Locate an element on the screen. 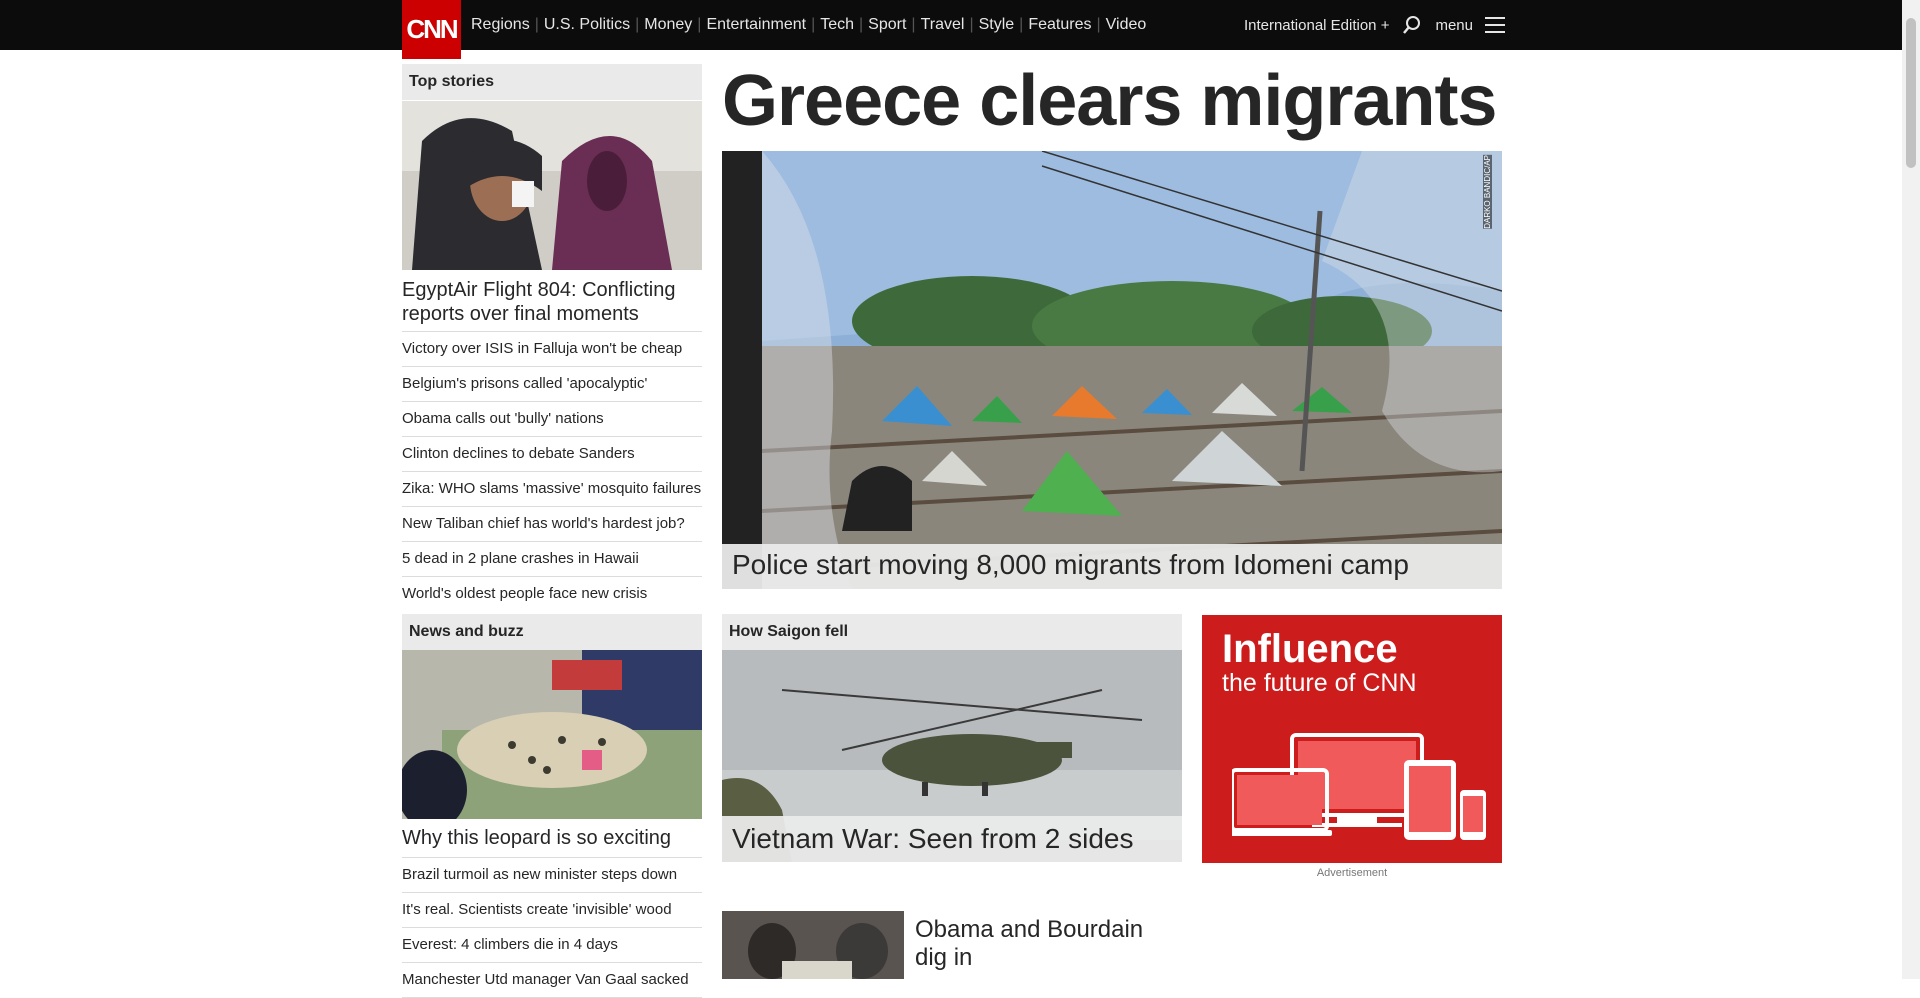 Image resolution: width=1920 pixels, height=998 pixels. saigon-second-image is located at coordinates (813, 945).